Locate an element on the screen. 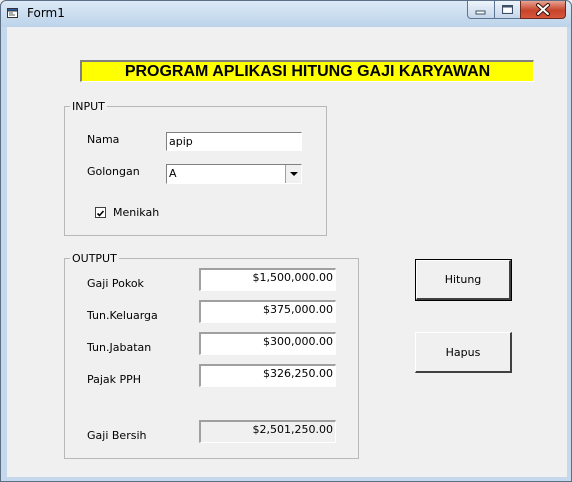 This screenshot has width=572, height=482. tun-keluarga-output: $375,000.00 is located at coordinates (267, 311).